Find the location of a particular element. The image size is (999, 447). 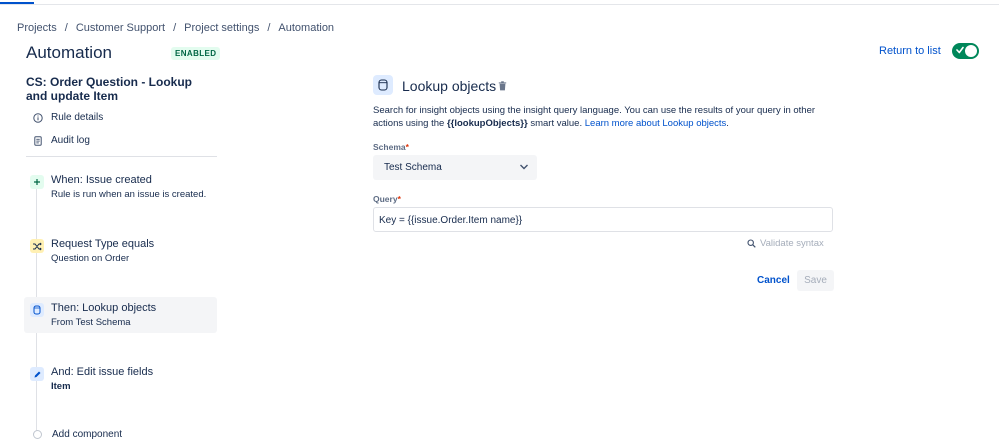

add-component-dot-icon is located at coordinates (37, 434).